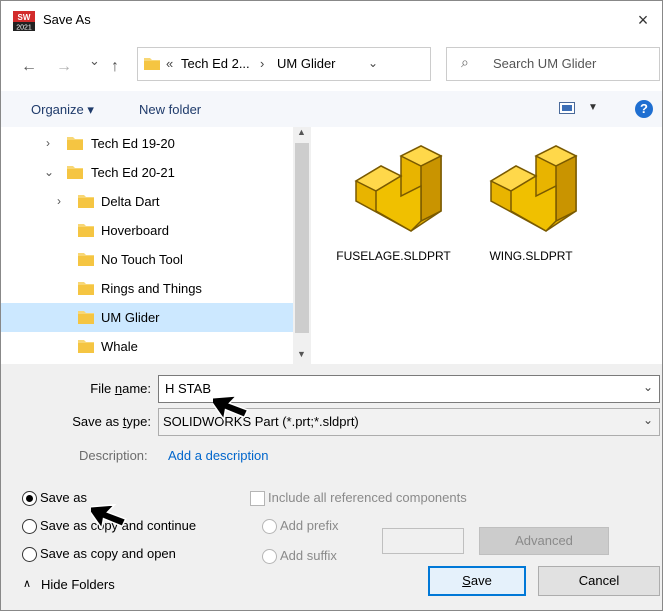  Describe the element at coordinates (108, 553) in the screenshot. I see `save-as-copy-open-label: Save as copy and open` at that location.